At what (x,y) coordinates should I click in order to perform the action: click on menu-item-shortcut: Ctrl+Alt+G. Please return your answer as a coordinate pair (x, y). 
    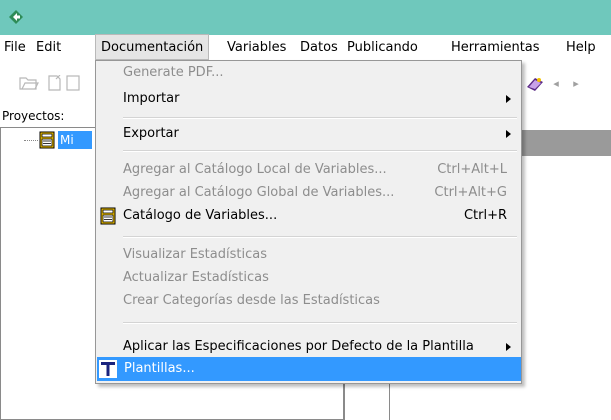
    Looking at the image, I should click on (470, 192).